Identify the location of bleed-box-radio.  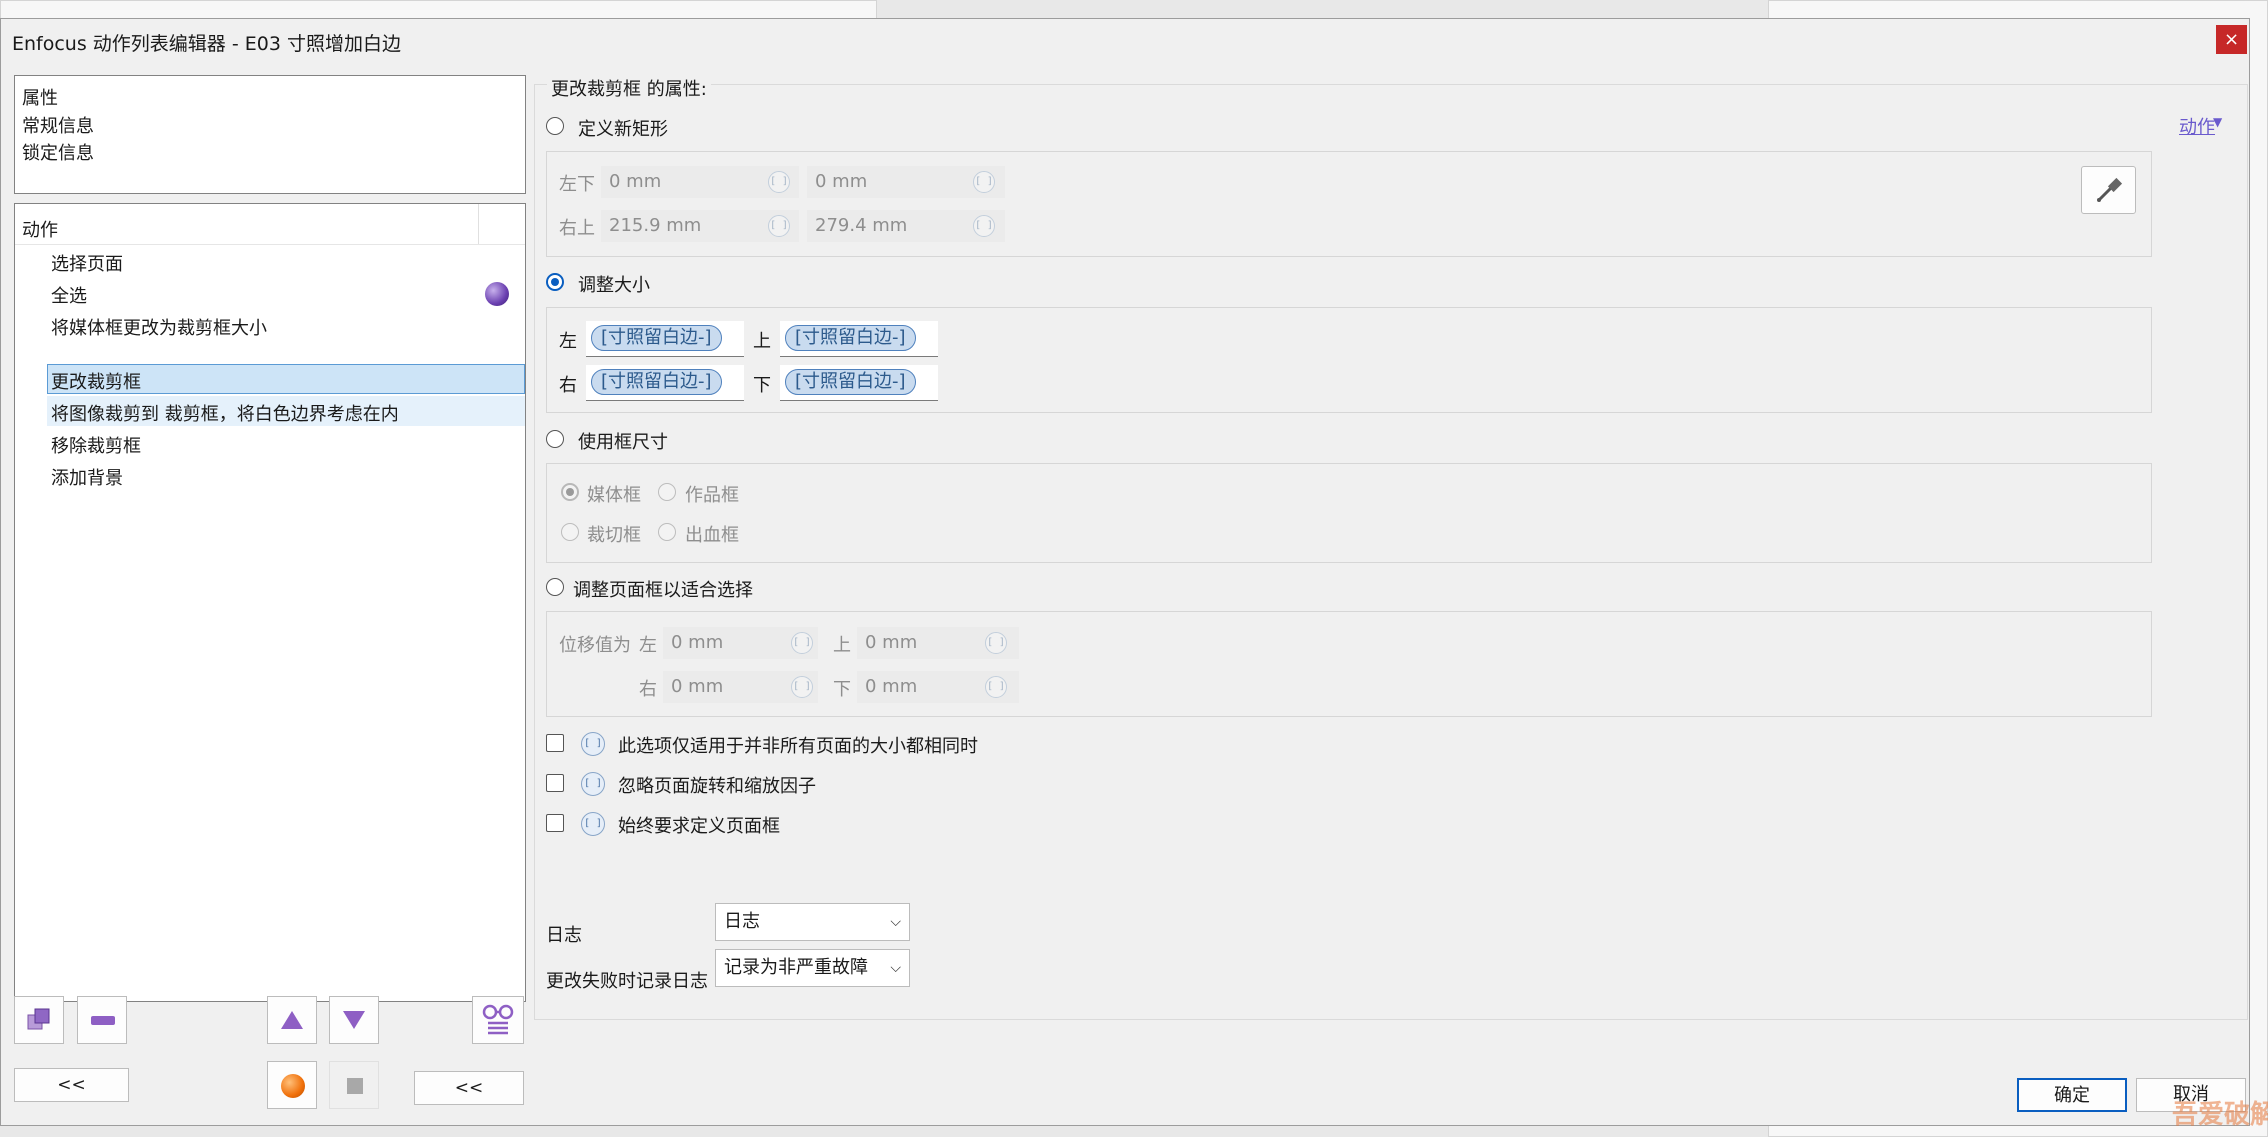
(667, 532).